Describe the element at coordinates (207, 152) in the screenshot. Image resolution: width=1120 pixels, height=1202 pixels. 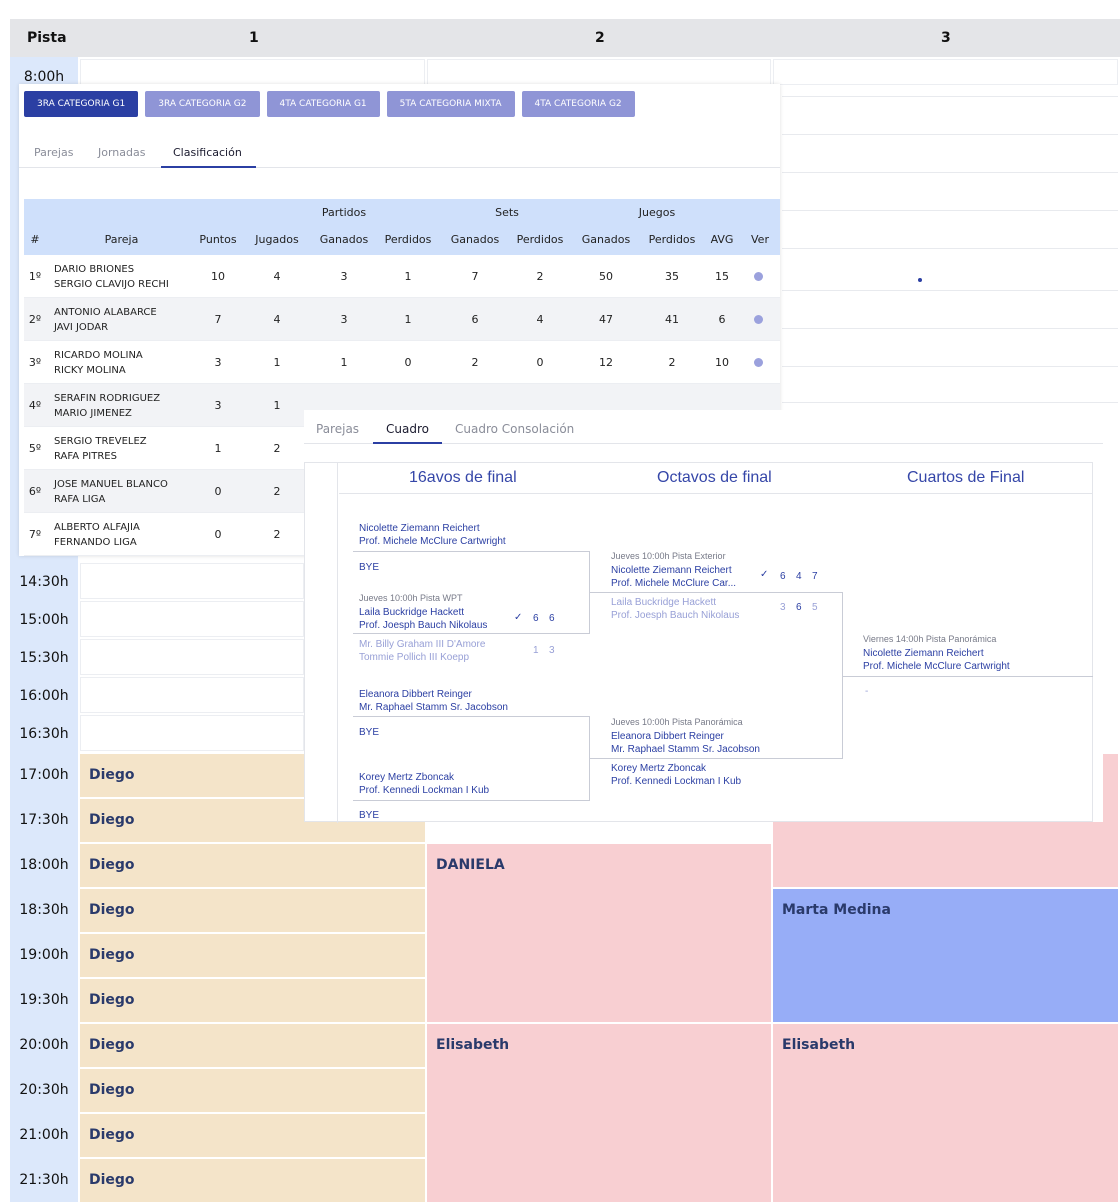
I see `tab-clasificacion: Clasificación` at that location.